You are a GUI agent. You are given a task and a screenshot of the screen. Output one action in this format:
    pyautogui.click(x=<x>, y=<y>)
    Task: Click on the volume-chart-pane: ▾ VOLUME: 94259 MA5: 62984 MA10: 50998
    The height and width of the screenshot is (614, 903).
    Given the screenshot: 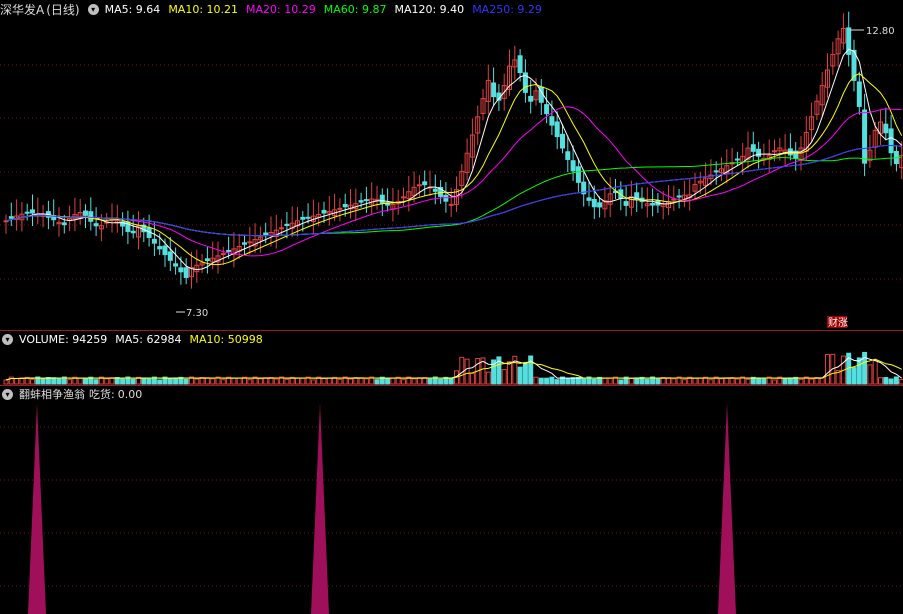 What is the action you would take?
    pyautogui.click(x=451, y=357)
    